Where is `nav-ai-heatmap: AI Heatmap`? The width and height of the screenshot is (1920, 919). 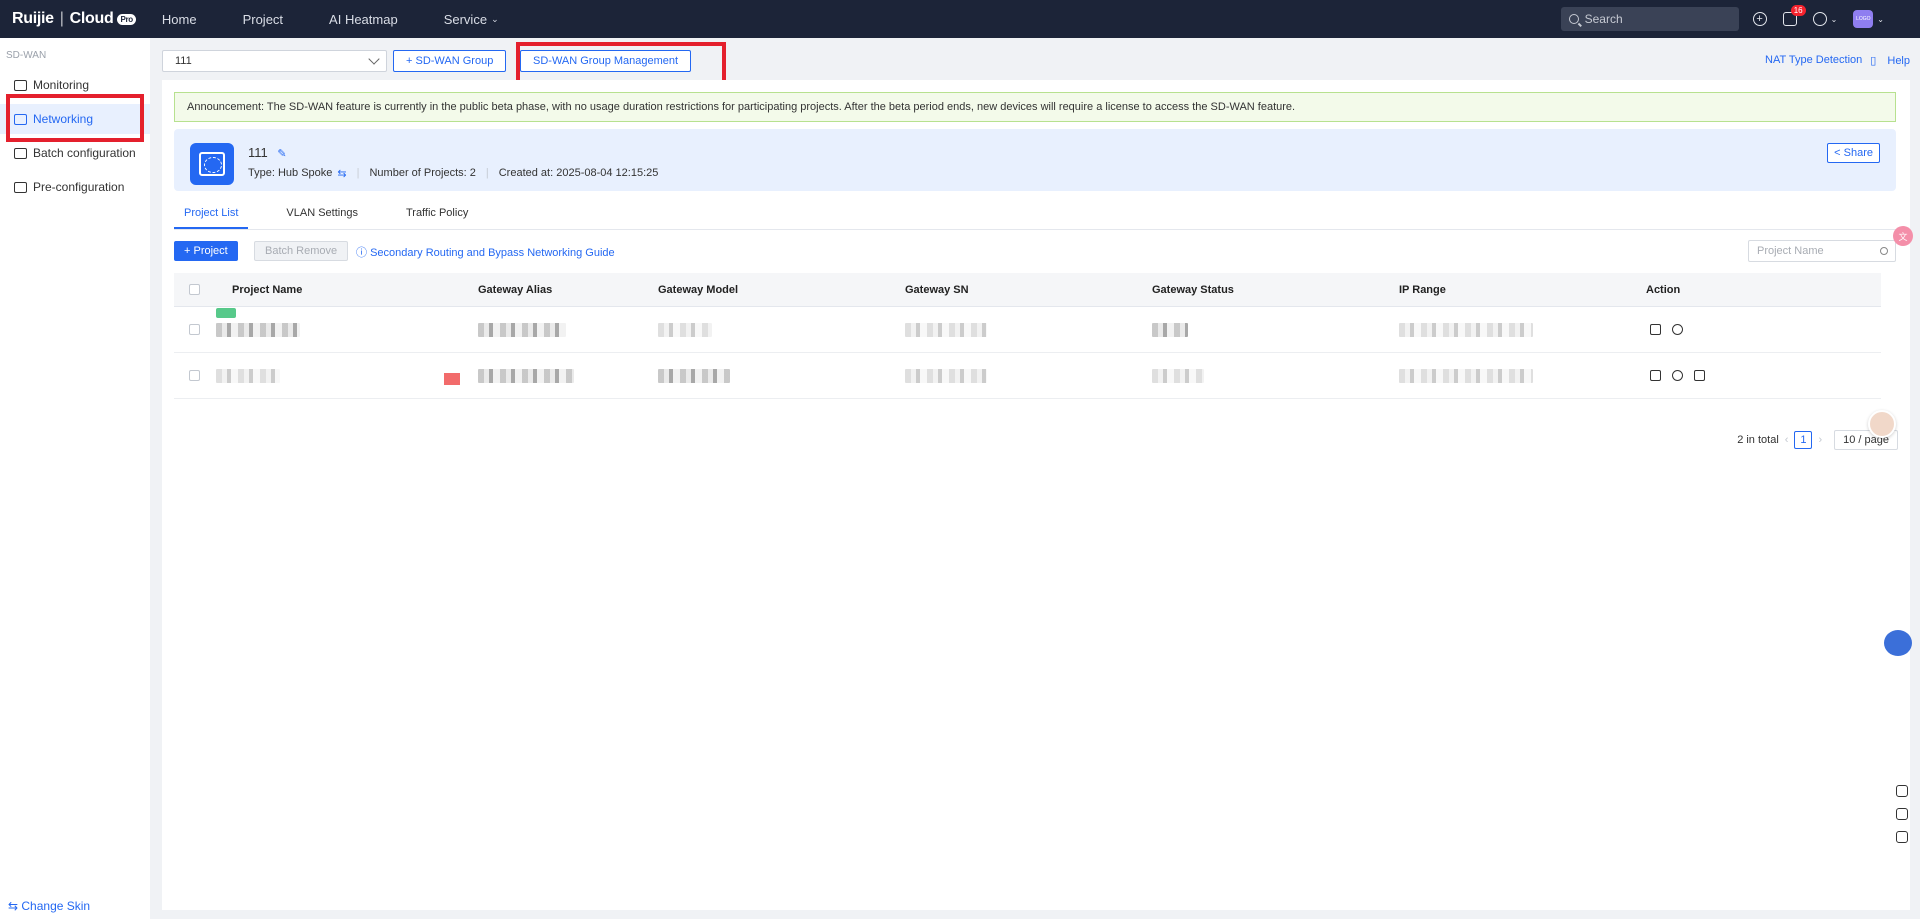 nav-ai-heatmap: AI Heatmap is located at coordinates (363, 19).